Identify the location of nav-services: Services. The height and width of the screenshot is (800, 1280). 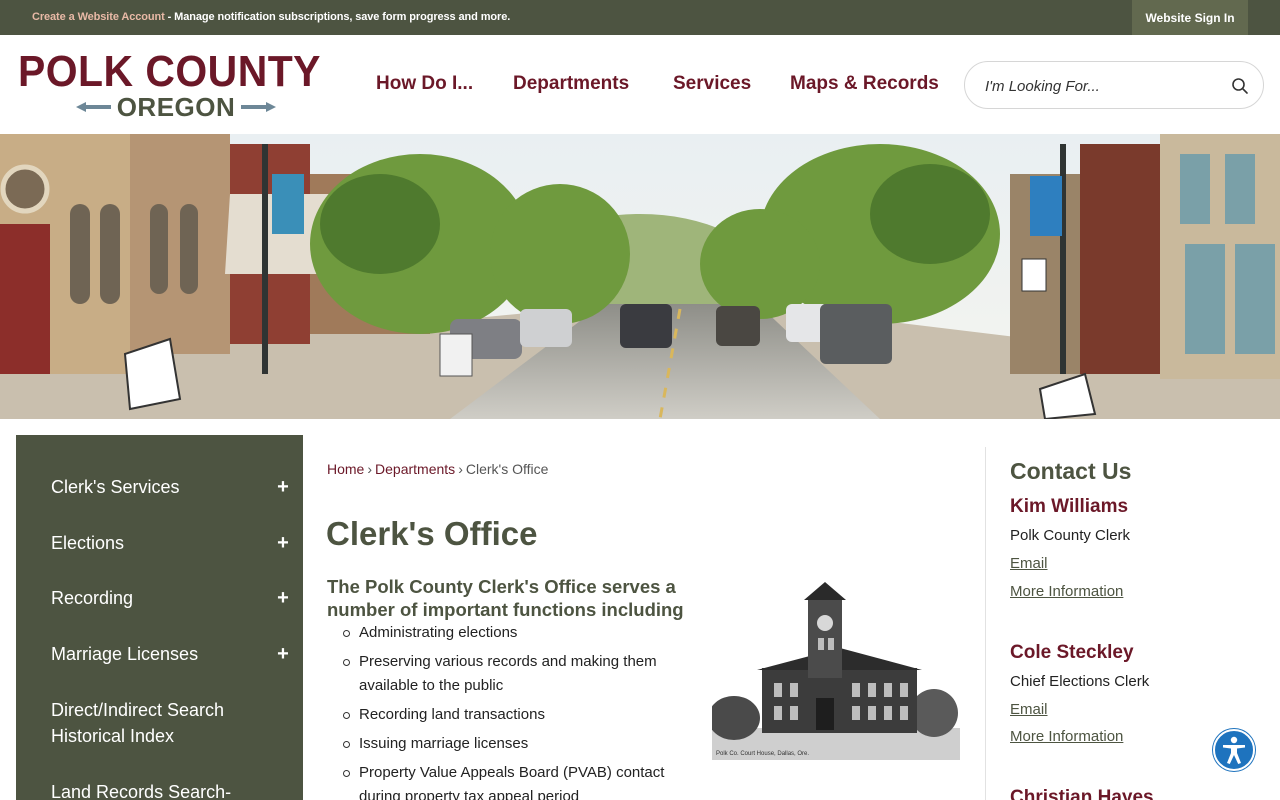
(712, 84).